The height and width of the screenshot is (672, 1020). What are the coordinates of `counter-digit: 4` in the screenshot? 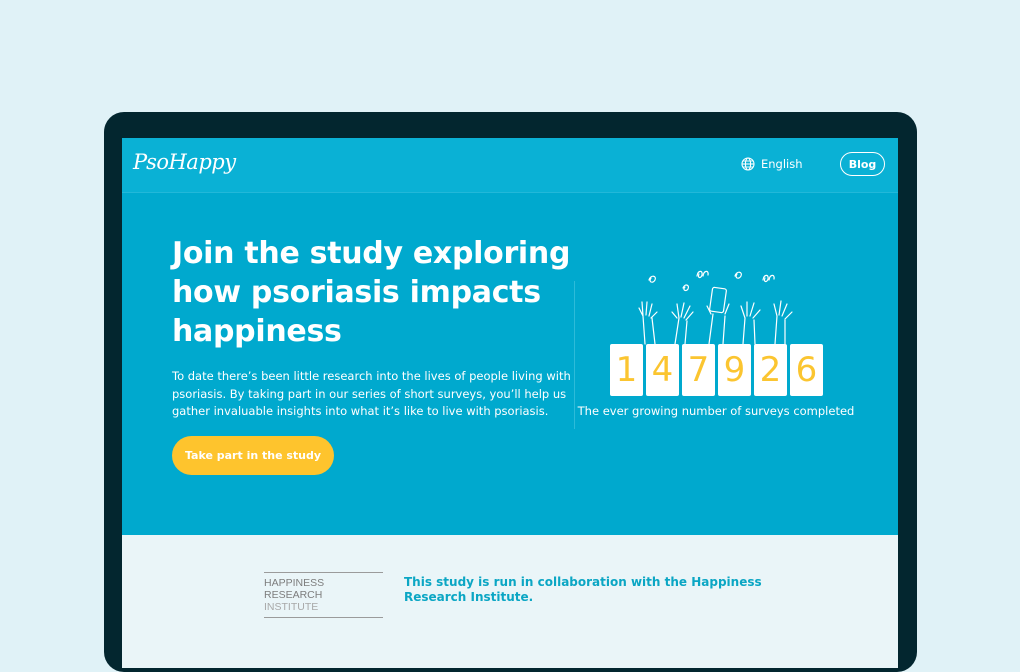 It's located at (662, 370).